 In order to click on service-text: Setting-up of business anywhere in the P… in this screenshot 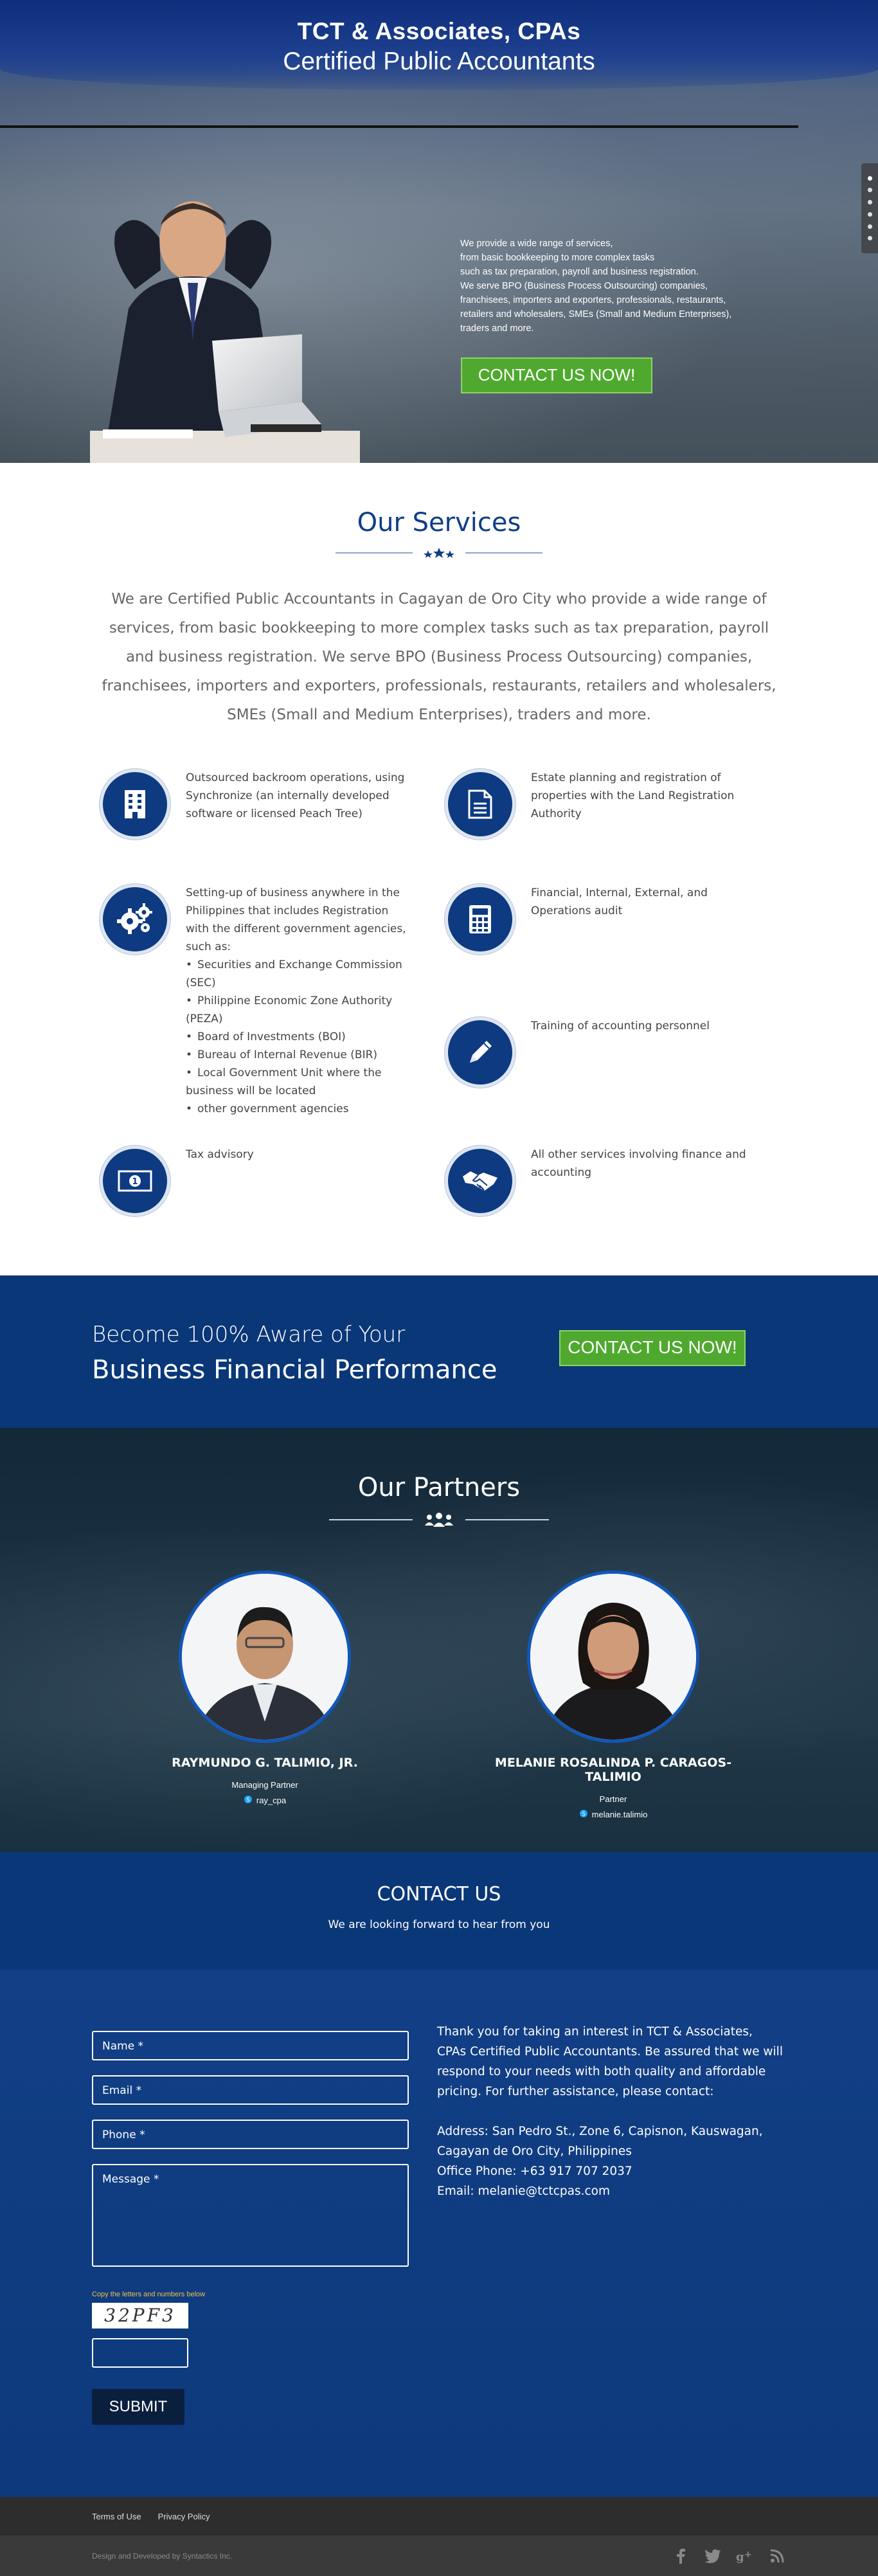, I will do `click(299, 1001)`.